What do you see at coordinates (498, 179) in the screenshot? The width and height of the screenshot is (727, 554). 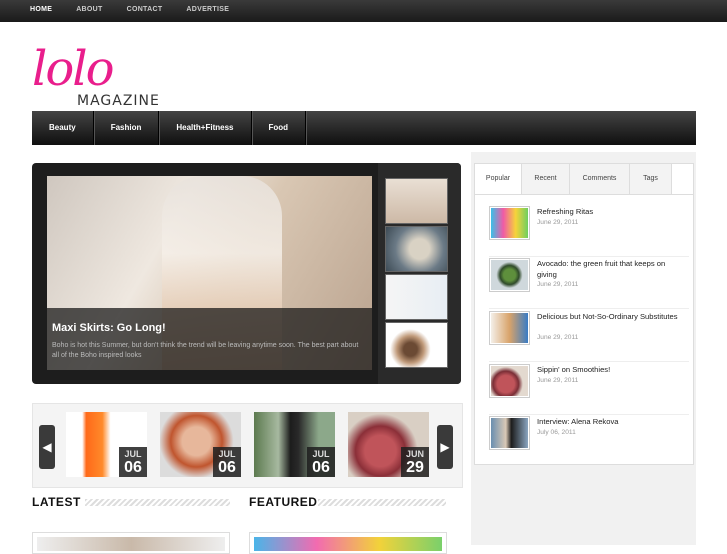 I see `tab-popular: Popular` at bounding box center [498, 179].